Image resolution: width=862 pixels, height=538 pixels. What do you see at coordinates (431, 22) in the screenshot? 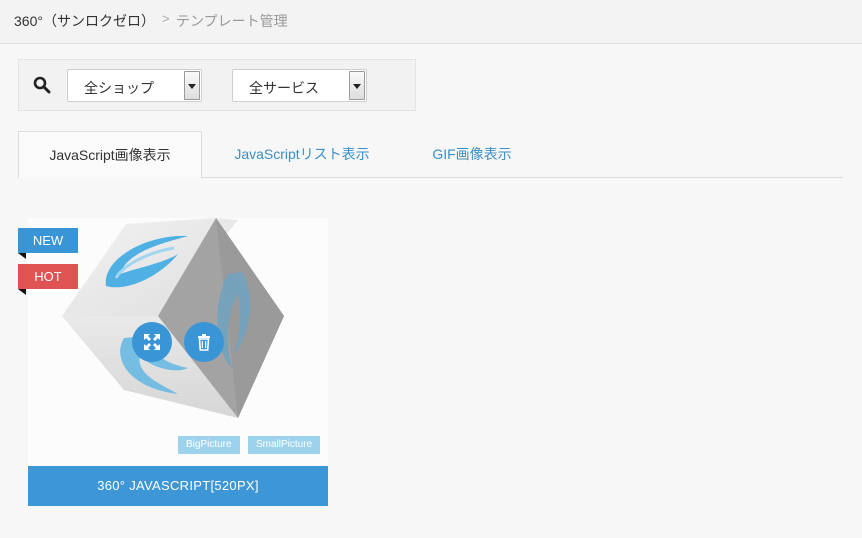
I see `breadcrumb-bar: 360°（サンロクゼロ） > テンプレート管理` at bounding box center [431, 22].